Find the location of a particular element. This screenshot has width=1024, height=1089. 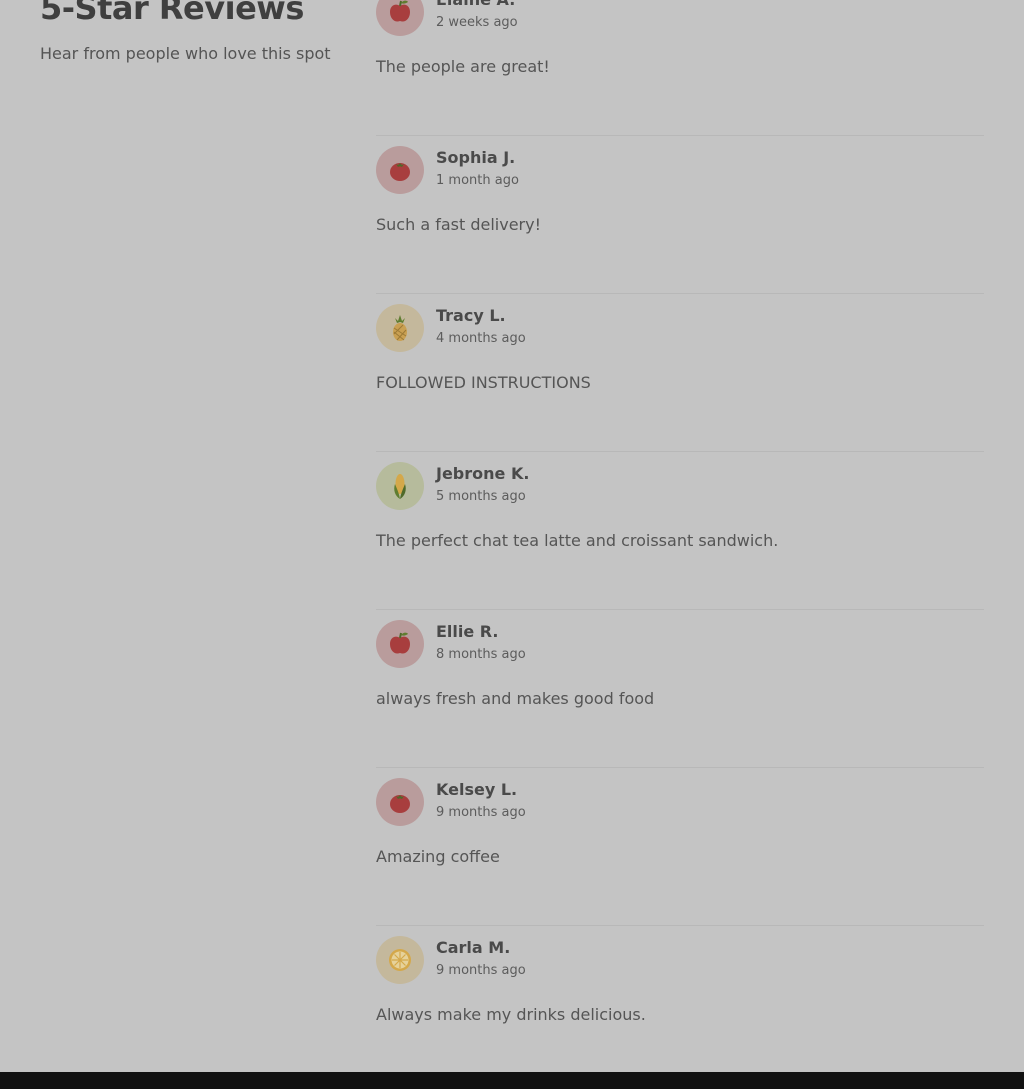

review-time: 5 months ago is located at coordinates (481, 496).